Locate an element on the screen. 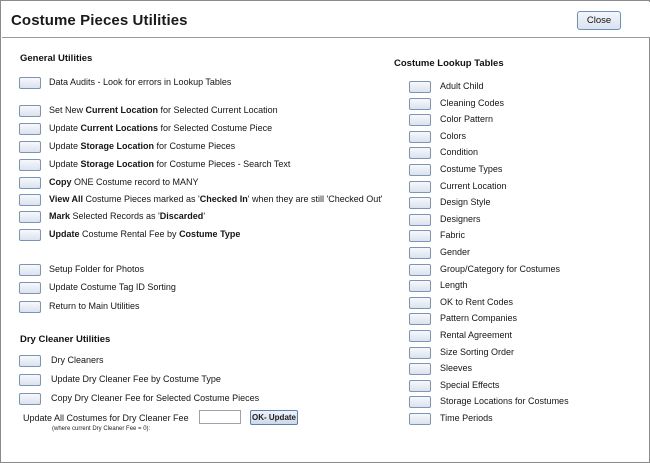 This screenshot has width=650, height=463. text: ' when they are still 'Checked Out' is located at coordinates (315, 199).